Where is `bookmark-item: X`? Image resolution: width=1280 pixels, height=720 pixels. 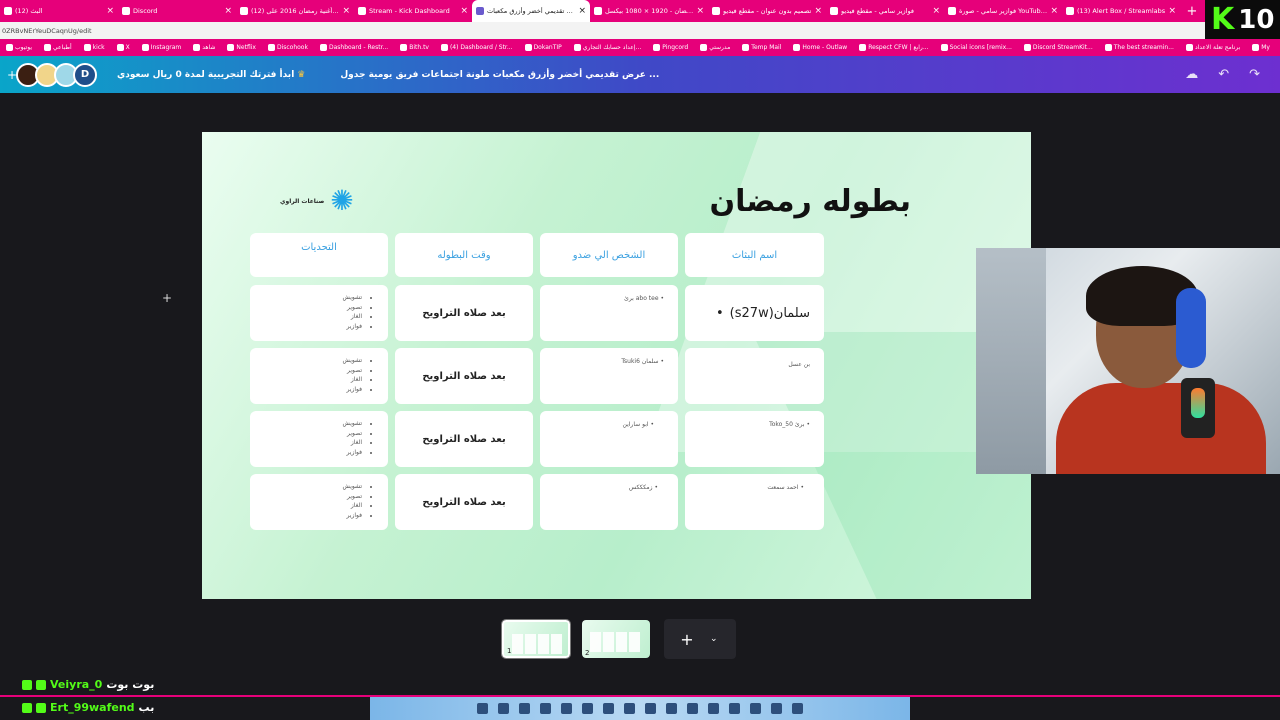
bookmark-item: X is located at coordinates (123, 47).